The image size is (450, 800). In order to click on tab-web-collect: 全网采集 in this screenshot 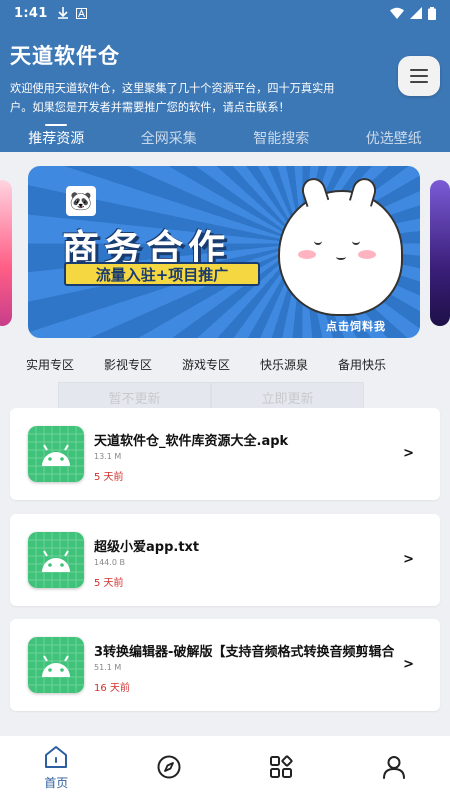, I will do `click(169, 140)`.